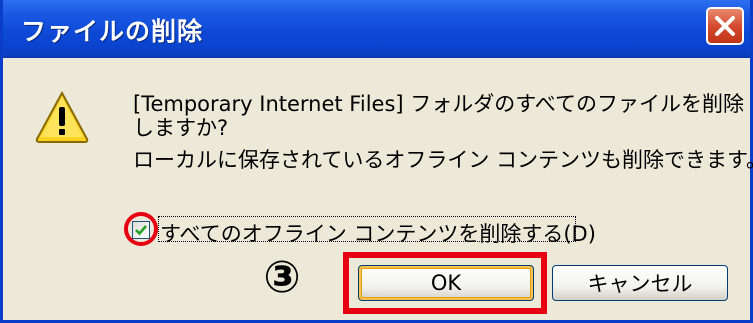  I want to click on close-icon, so click(725, 26).